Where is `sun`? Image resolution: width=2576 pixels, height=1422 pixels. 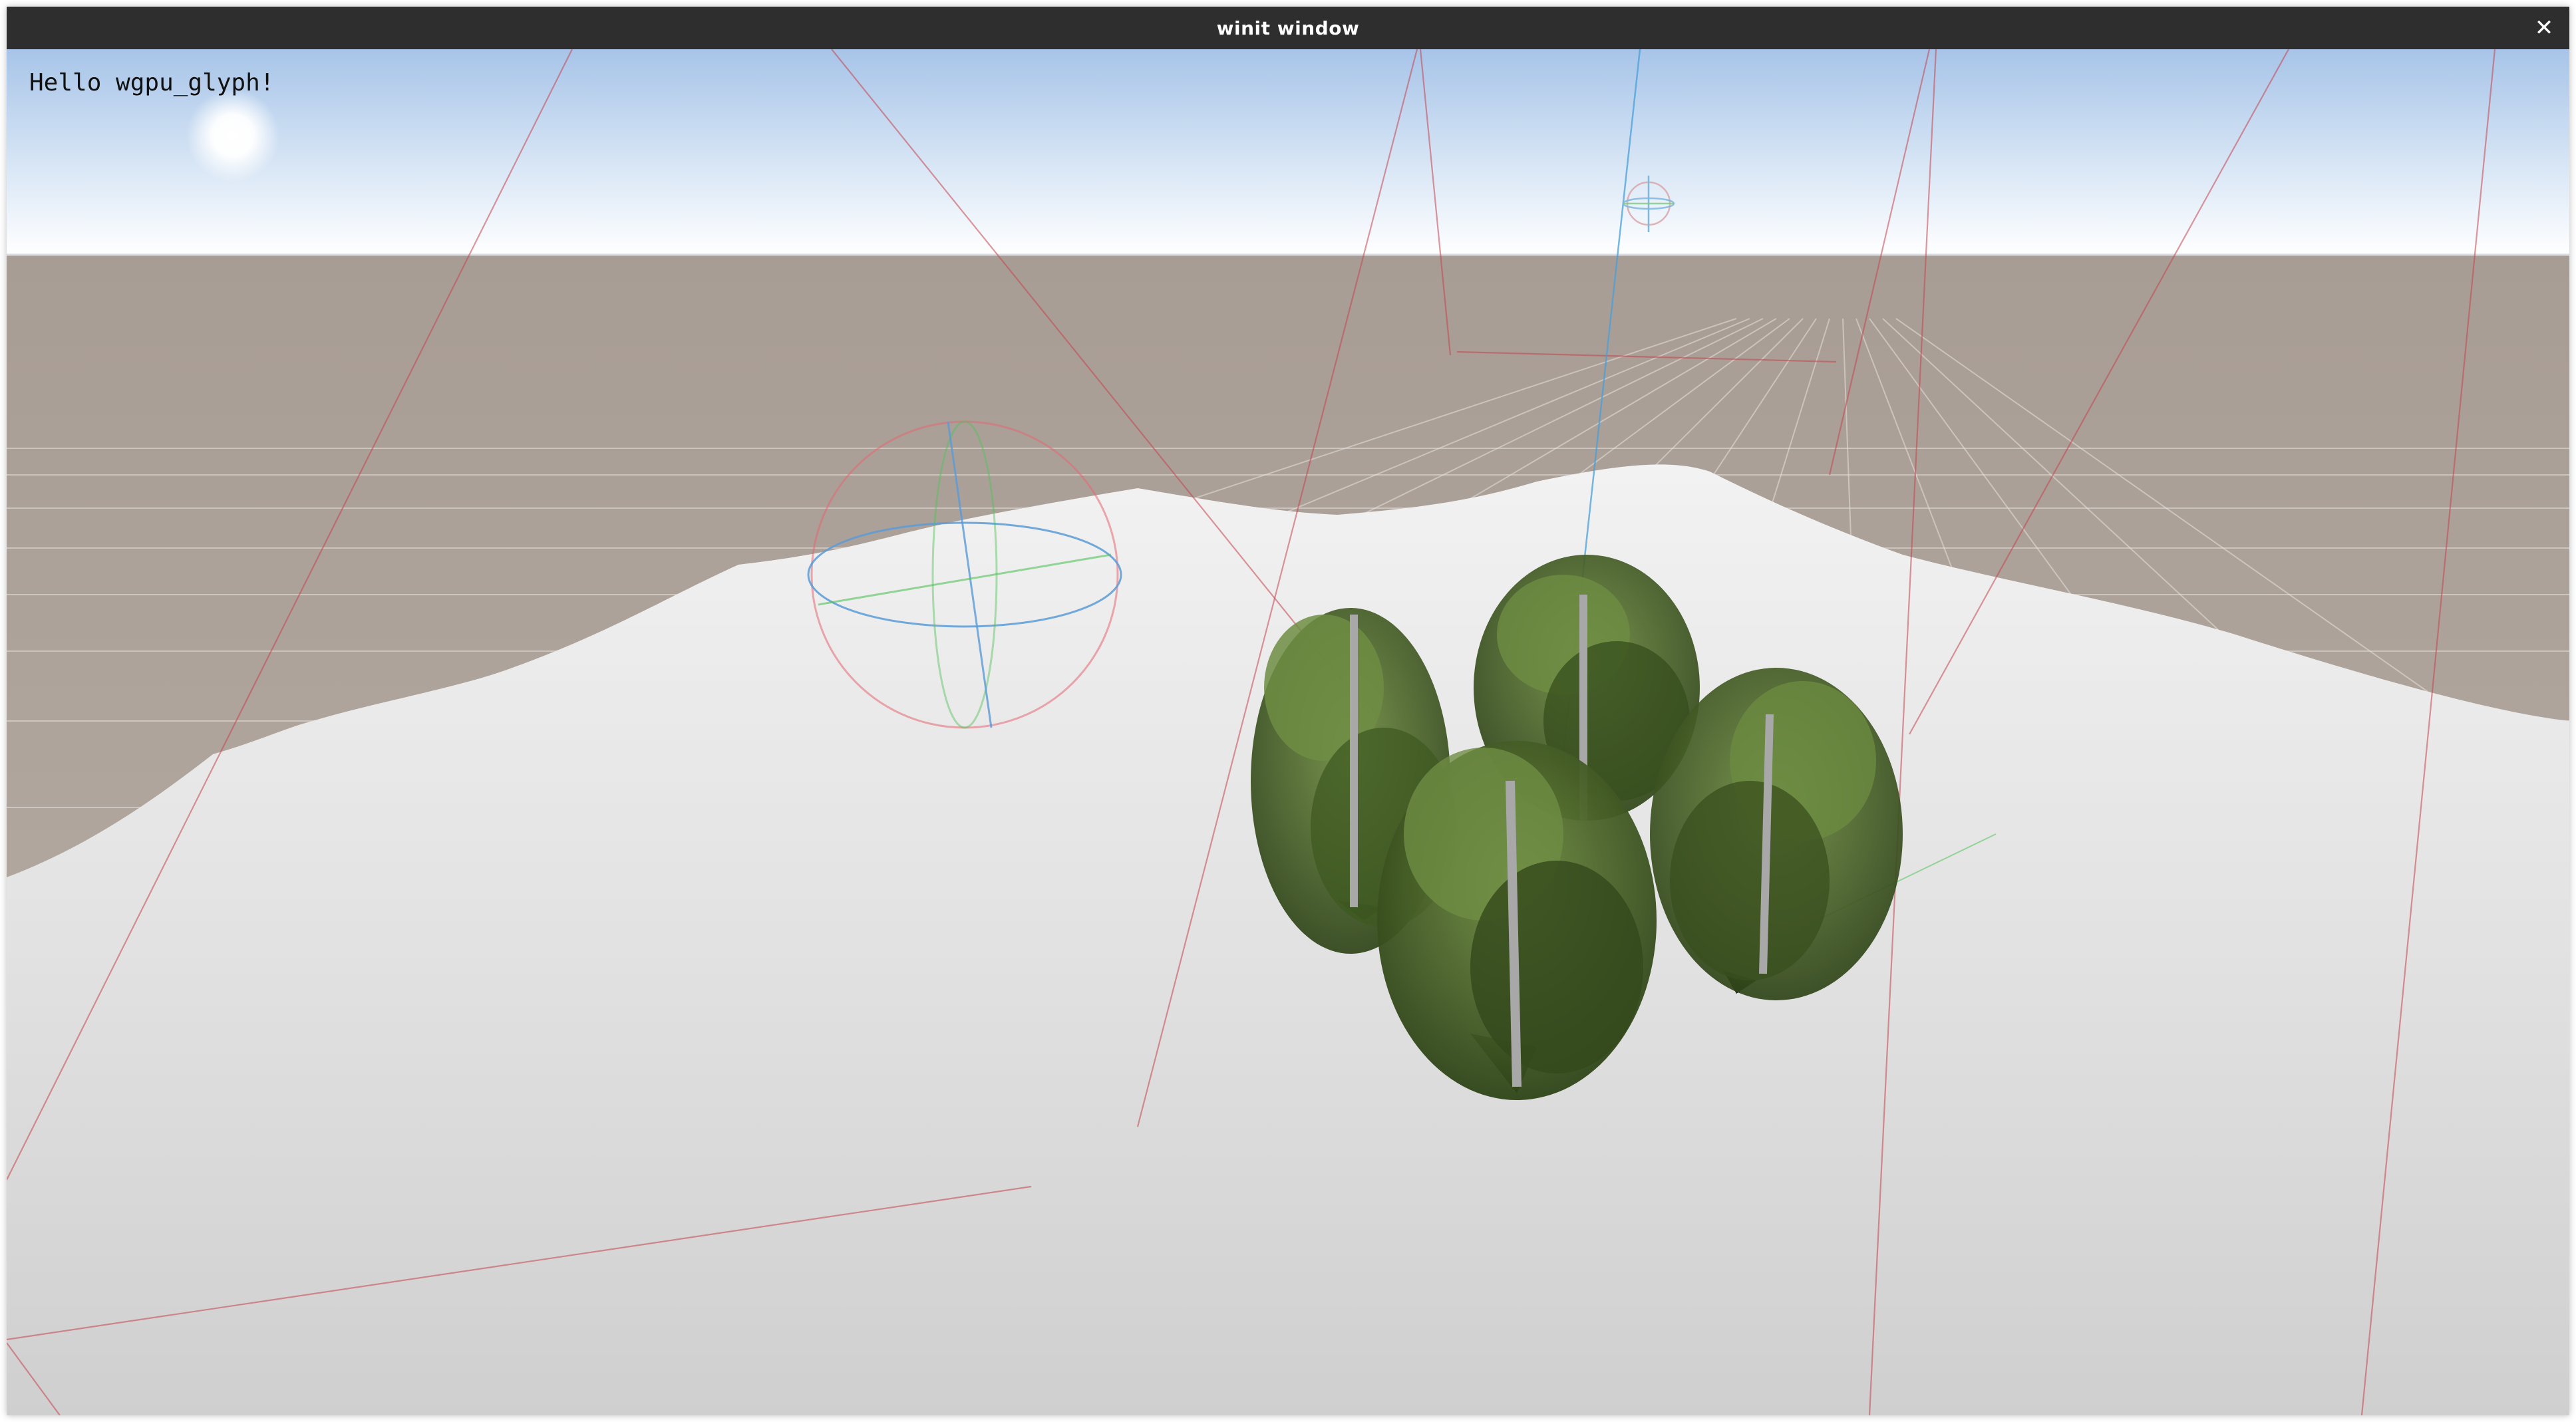
sun is located at coordinates (232, 135).